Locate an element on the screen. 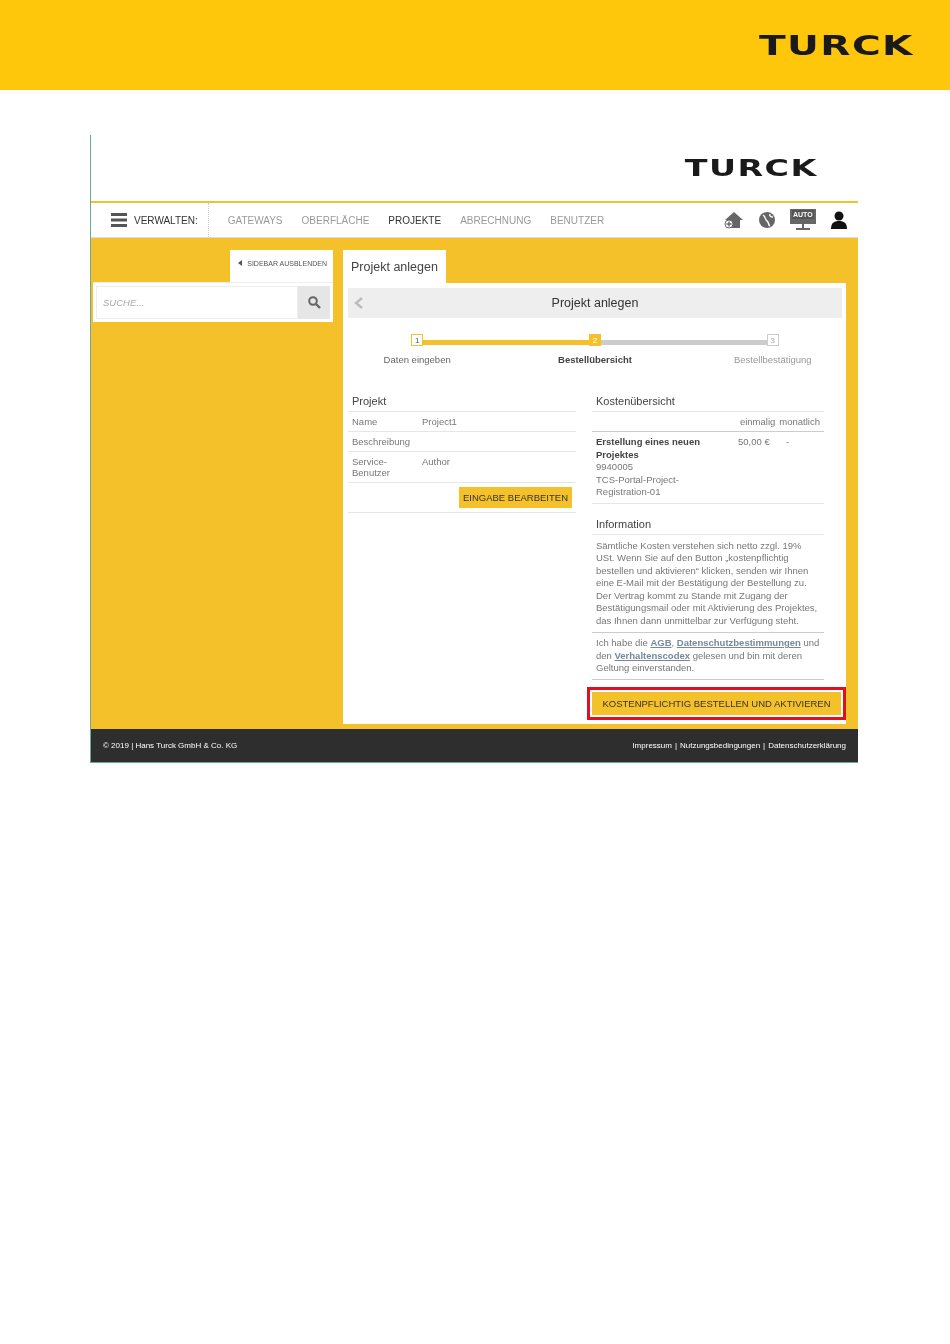 The width and height of the screenshot is (950, 1344). column-header: einmalig is located at coordinates (757, 421).